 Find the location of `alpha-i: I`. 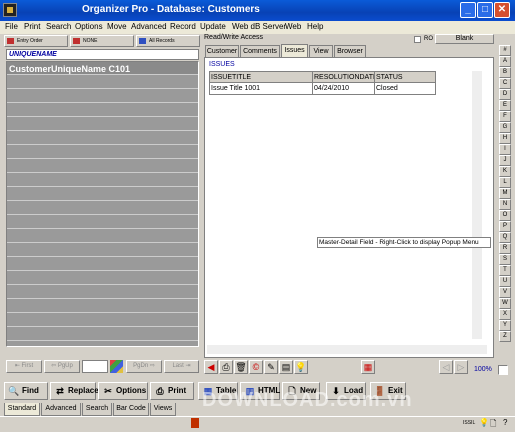

alpha-i: I is located at coordinates (505, 149).